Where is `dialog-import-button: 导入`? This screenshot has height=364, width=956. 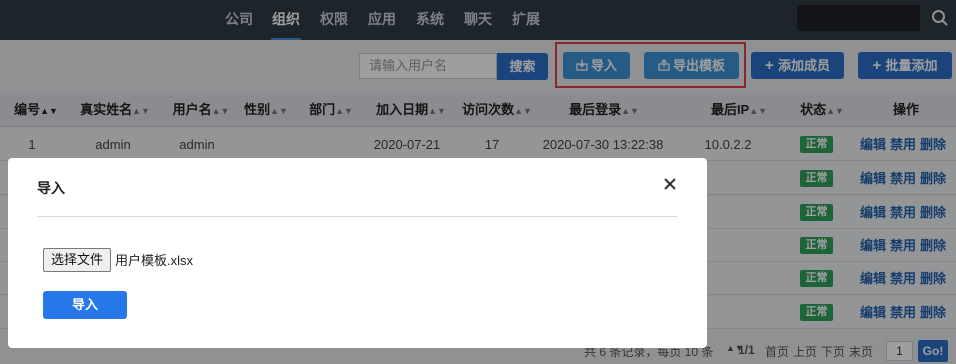 dialog-import-button: 导入 is located at coordinates (85, 305).